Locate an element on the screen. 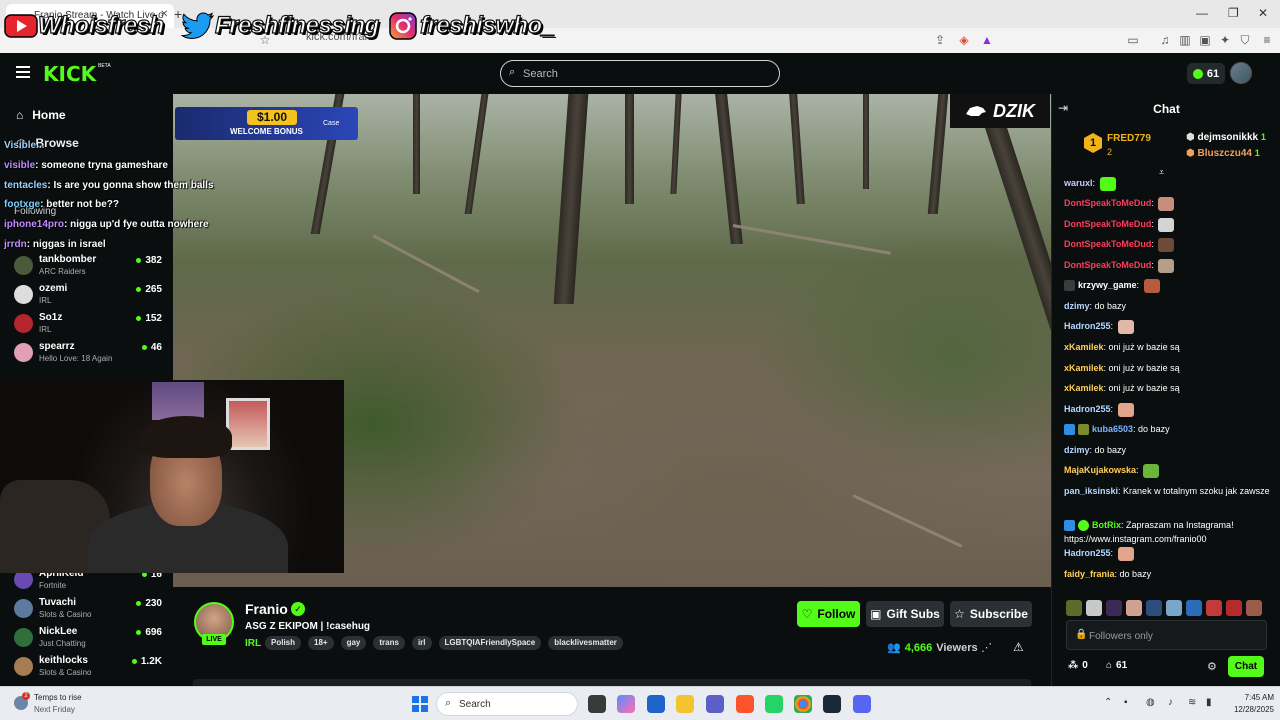 The height and width of the screenshot is (720, 1280). youtube-icon is located at coordinates (21, 26).